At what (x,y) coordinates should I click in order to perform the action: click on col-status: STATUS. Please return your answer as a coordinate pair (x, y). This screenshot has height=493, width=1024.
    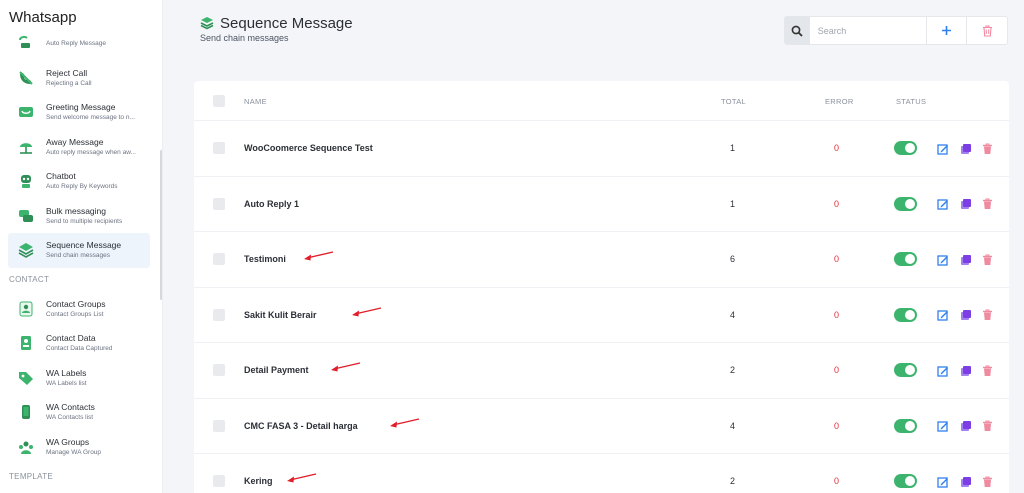
    Looking at the image, I should click on (911, 101).